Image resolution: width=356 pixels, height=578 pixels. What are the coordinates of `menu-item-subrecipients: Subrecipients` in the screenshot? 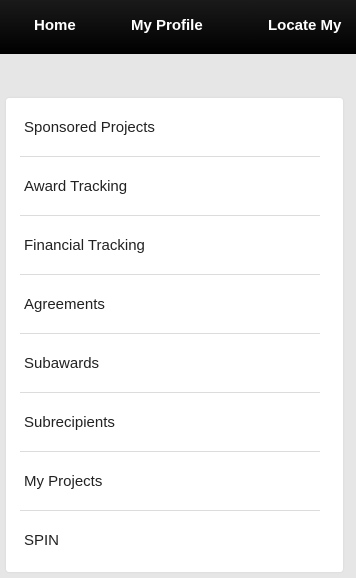 It's located at (174, 422).